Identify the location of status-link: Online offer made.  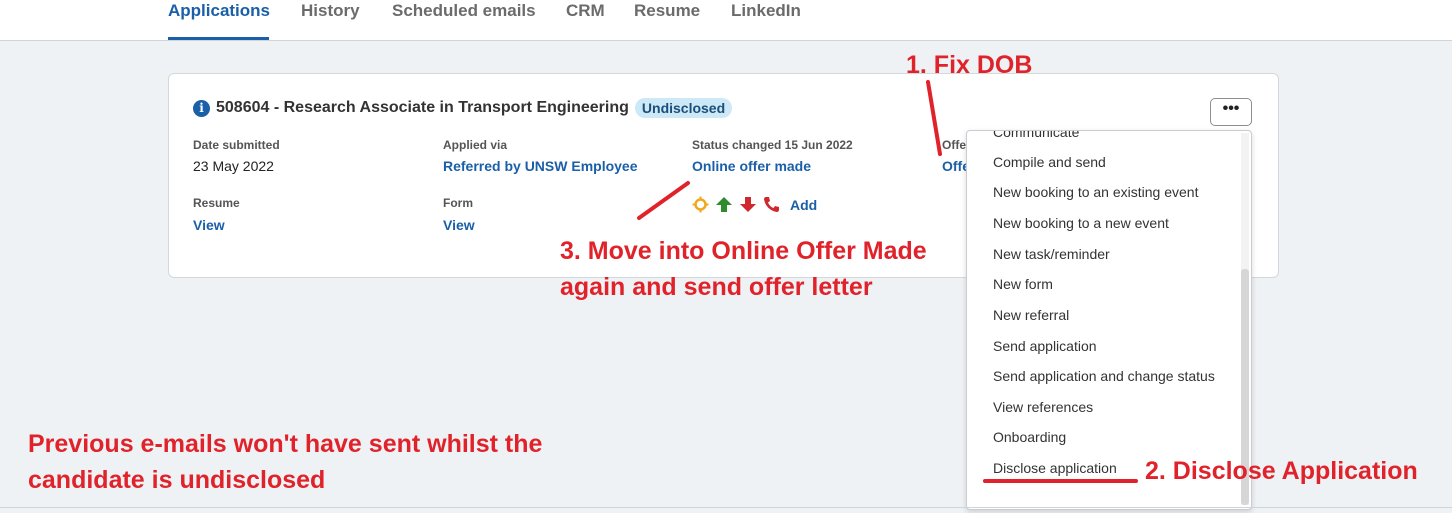
(751, 166).